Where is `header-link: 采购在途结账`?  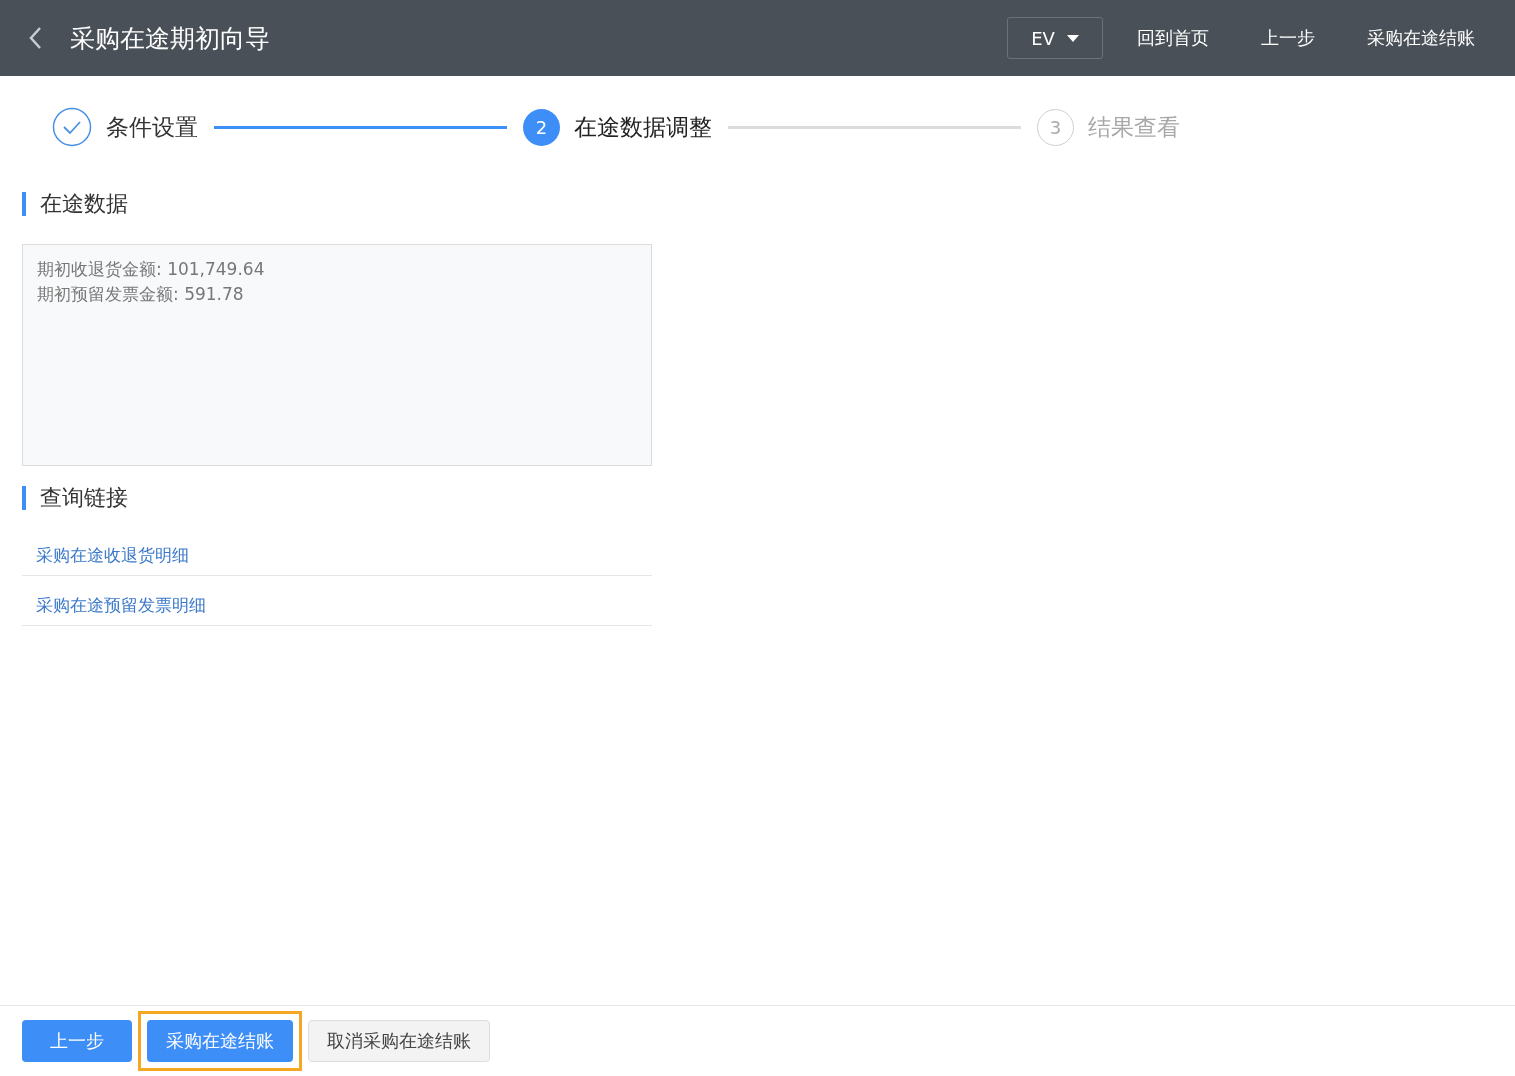 header-link: 采购在途结账 is located at coordinates (1421, 38).